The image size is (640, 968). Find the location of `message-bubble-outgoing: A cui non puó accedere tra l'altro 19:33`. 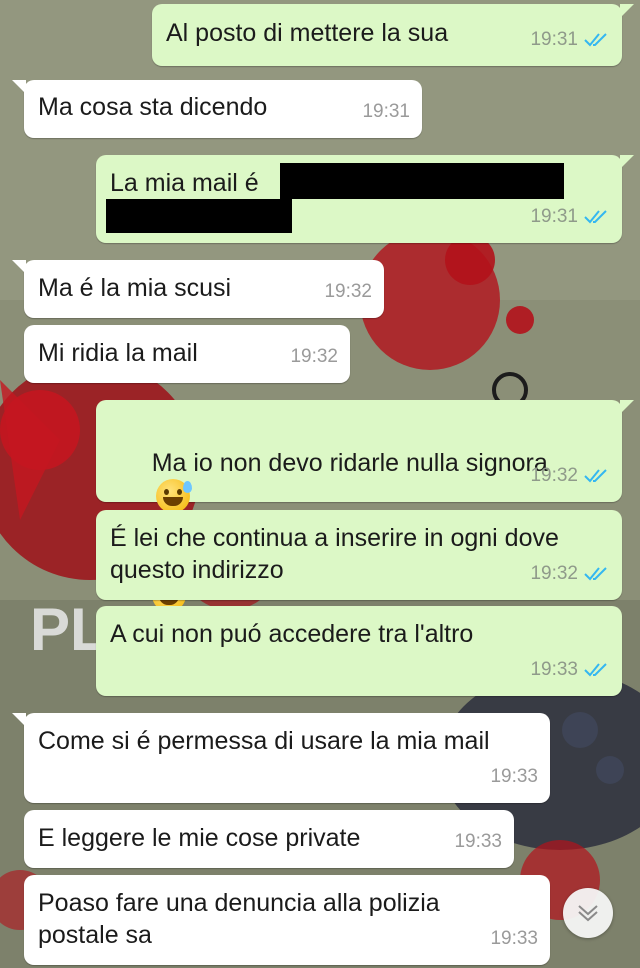

message-bubble-outgoing: A cui non puó accedere tra l'altro 19:33 is located at coordinates (359, 651).